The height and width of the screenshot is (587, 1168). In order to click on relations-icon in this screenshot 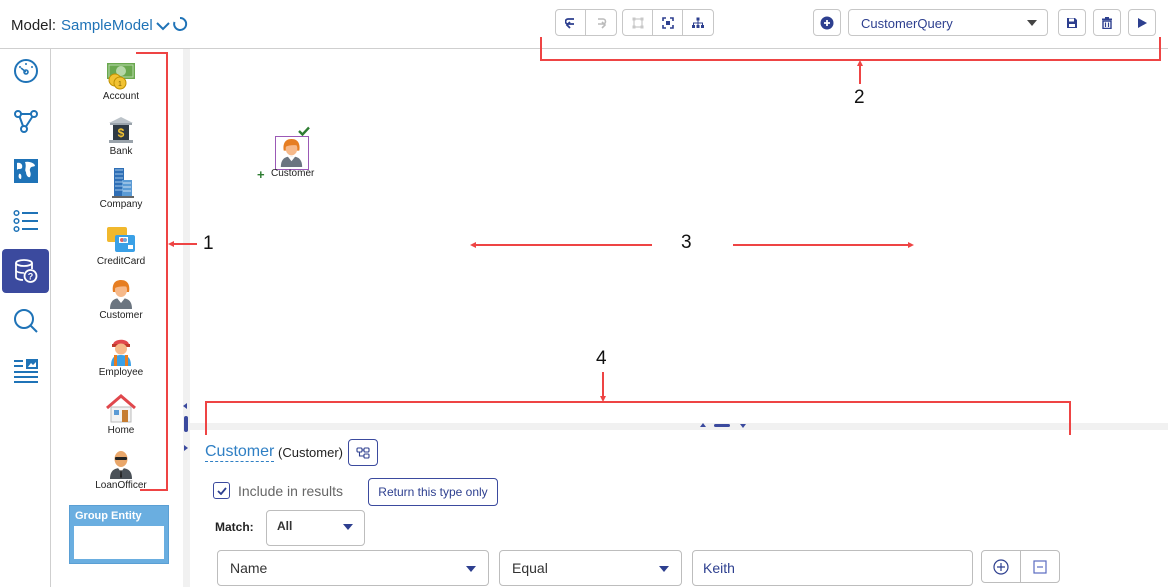, I will do `click(363, 452)`.